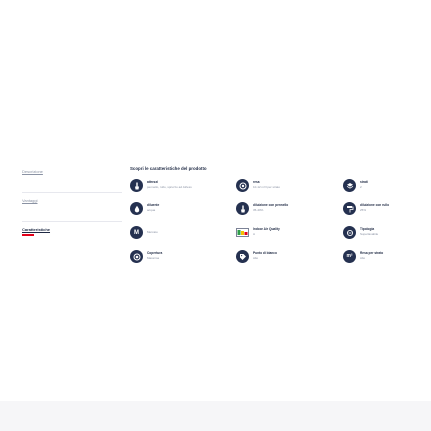 This screenshot has width=431, height=431. What do you see at coordinates (153, 205) in the screenshot?
I see `feature-label: diluente` at bounding box center [153, 205].